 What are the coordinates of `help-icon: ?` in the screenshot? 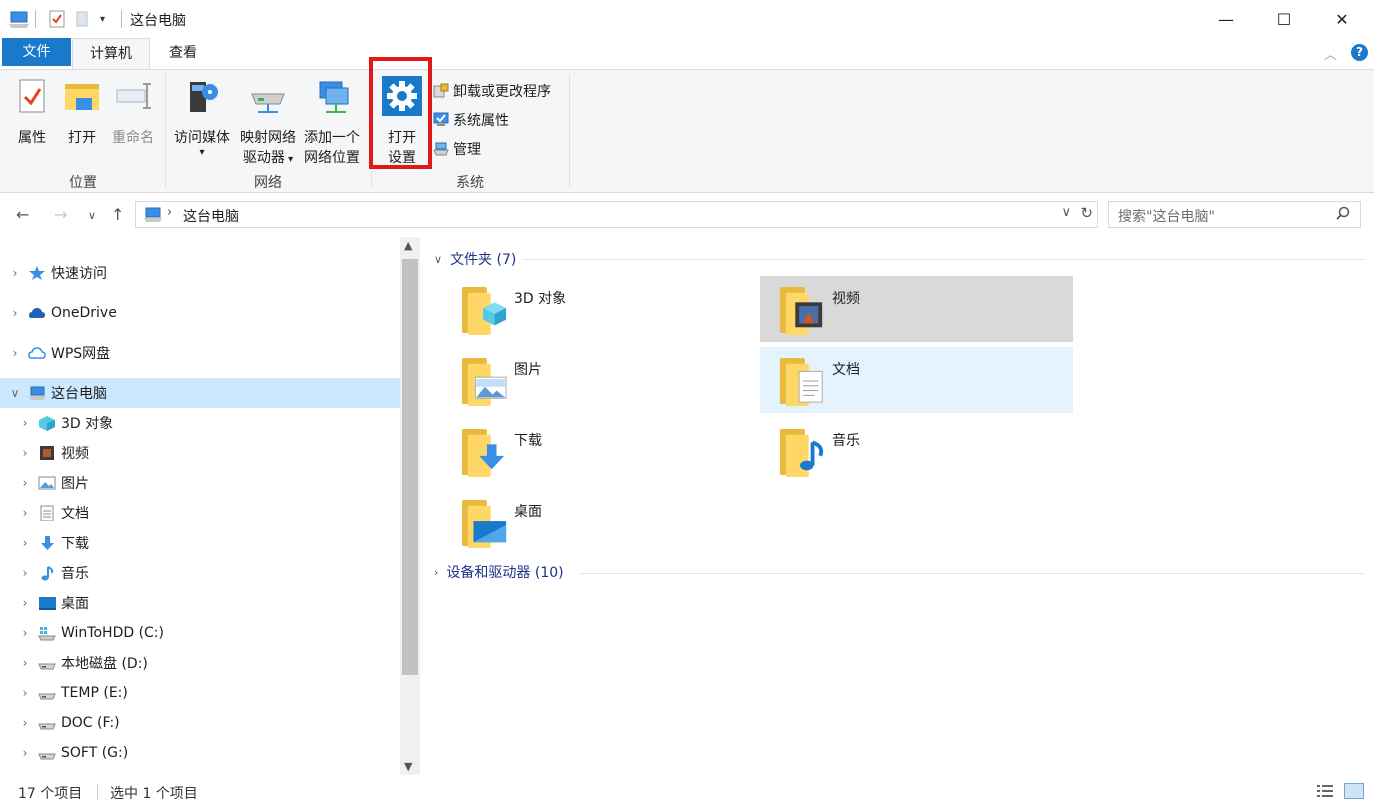 It's located at (1359, 52).